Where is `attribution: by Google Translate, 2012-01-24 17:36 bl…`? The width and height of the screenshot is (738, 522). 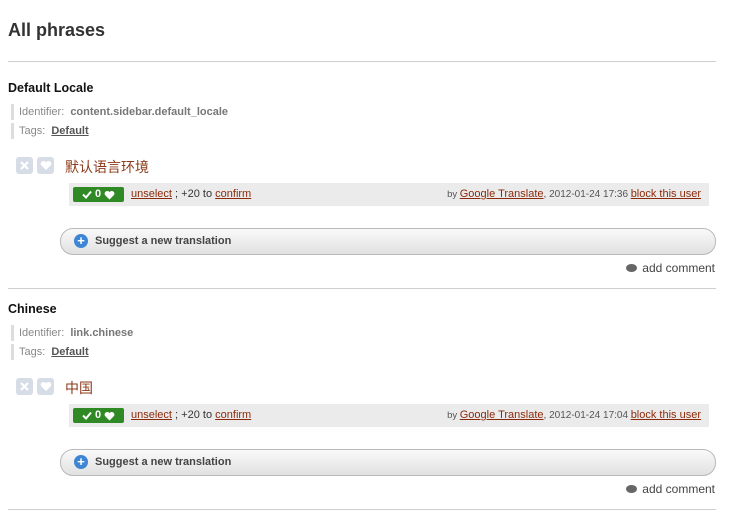
attribution: by Google Translate, 2012-01-24 17:36 bl… is located at coordinates (574, 194).